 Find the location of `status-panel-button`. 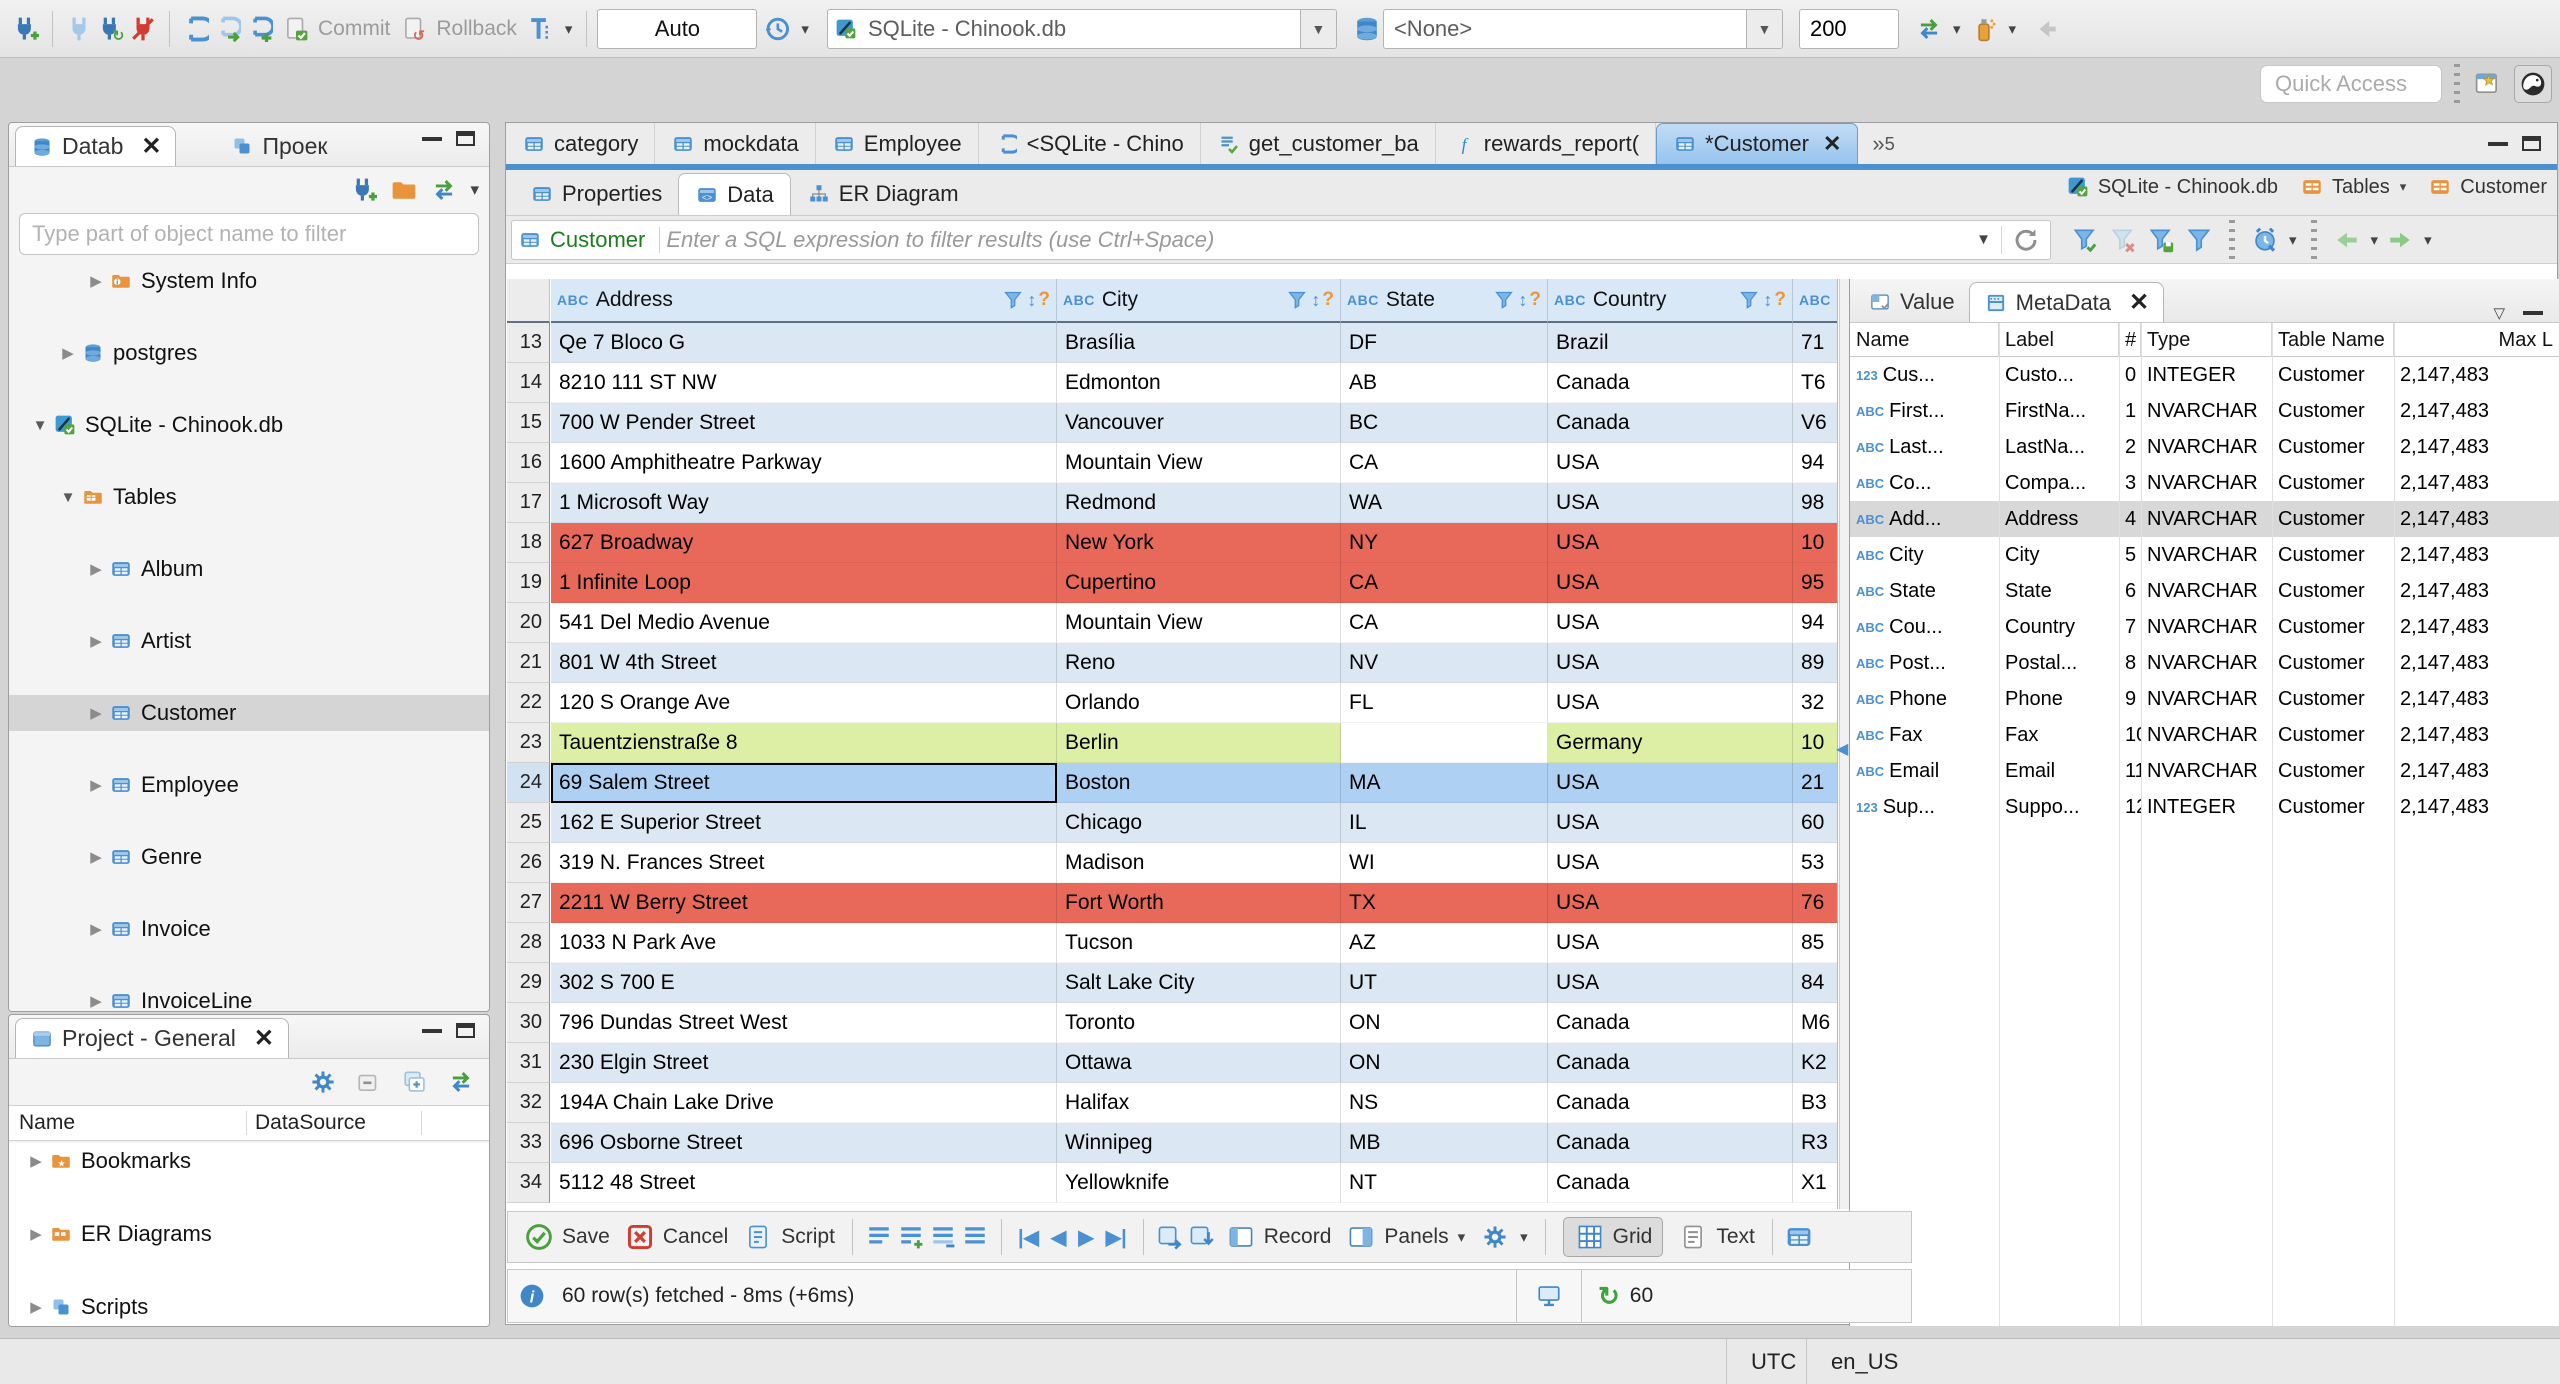

status-panel-button is located at coordinates (1548, 1296).